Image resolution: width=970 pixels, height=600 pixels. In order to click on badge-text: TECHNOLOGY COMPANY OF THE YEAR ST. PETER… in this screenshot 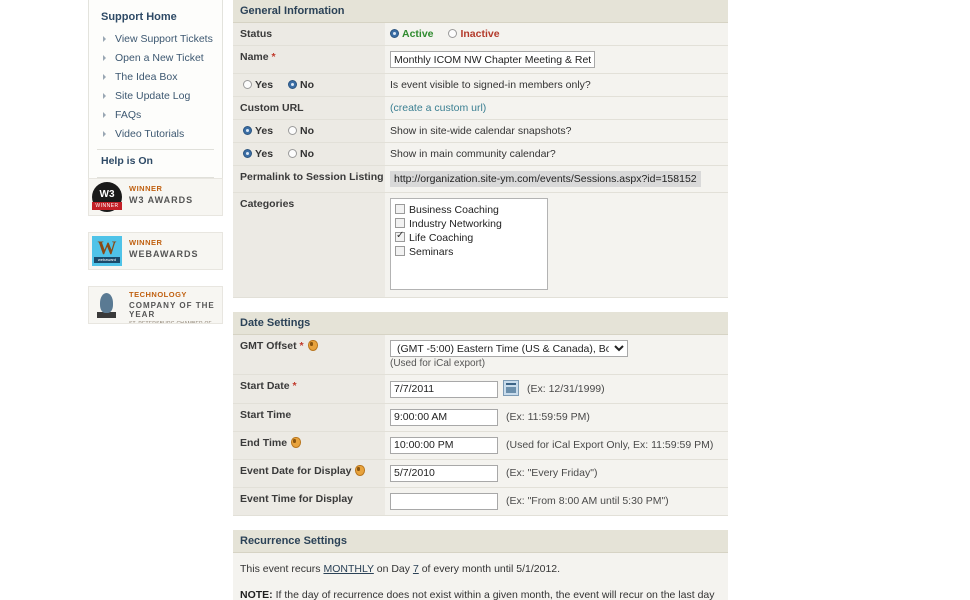, I will do `click(175, 306)`.